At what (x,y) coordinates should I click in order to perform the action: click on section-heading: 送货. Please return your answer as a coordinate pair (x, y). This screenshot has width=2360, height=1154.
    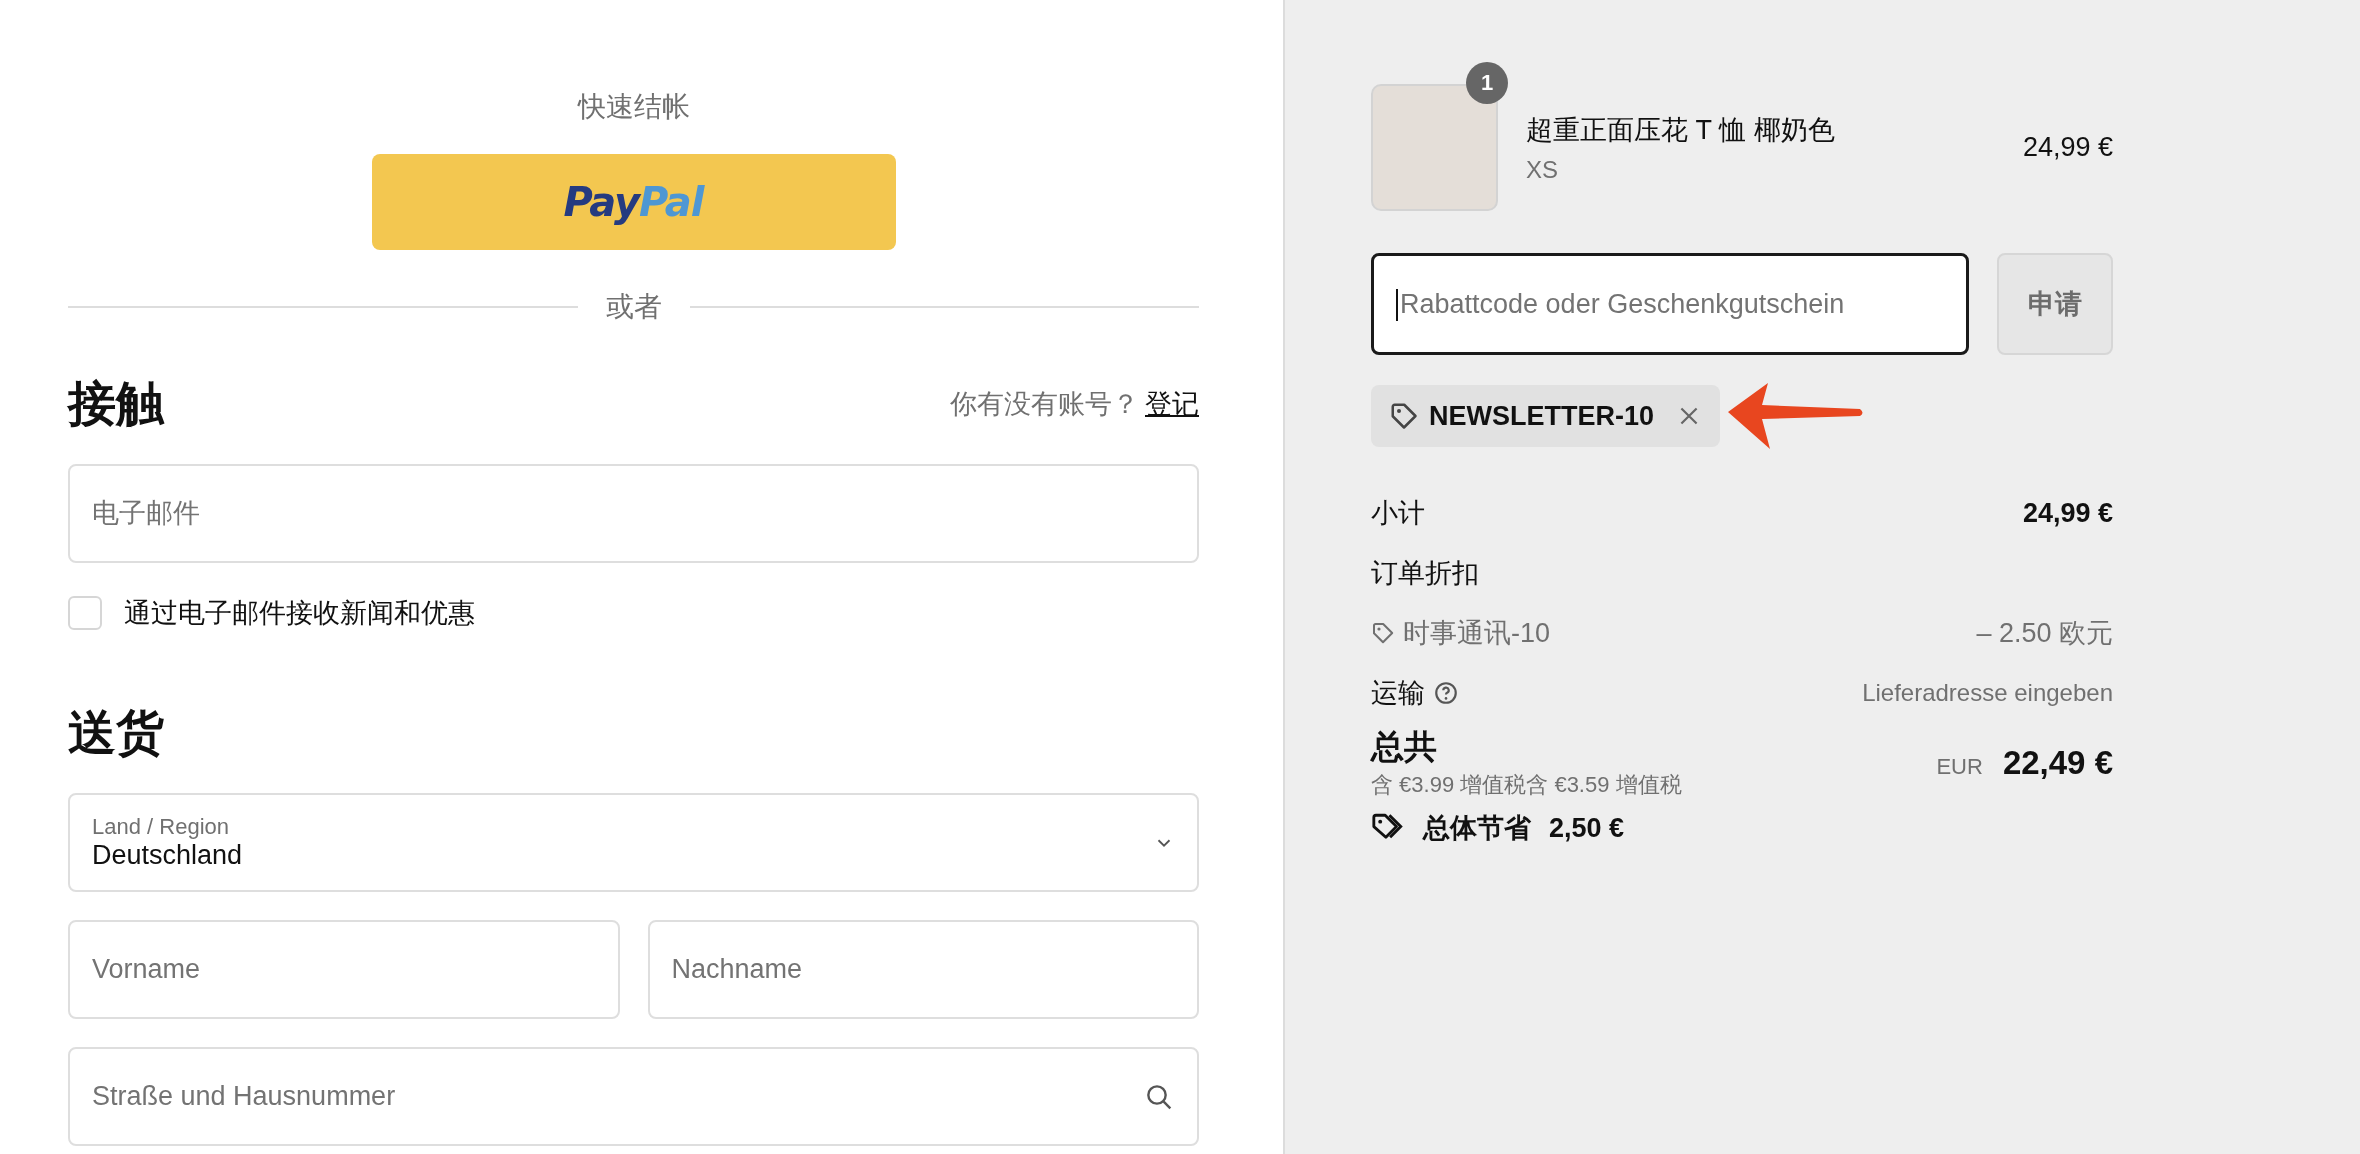
    Looking at the image, I should click on (116, 733).